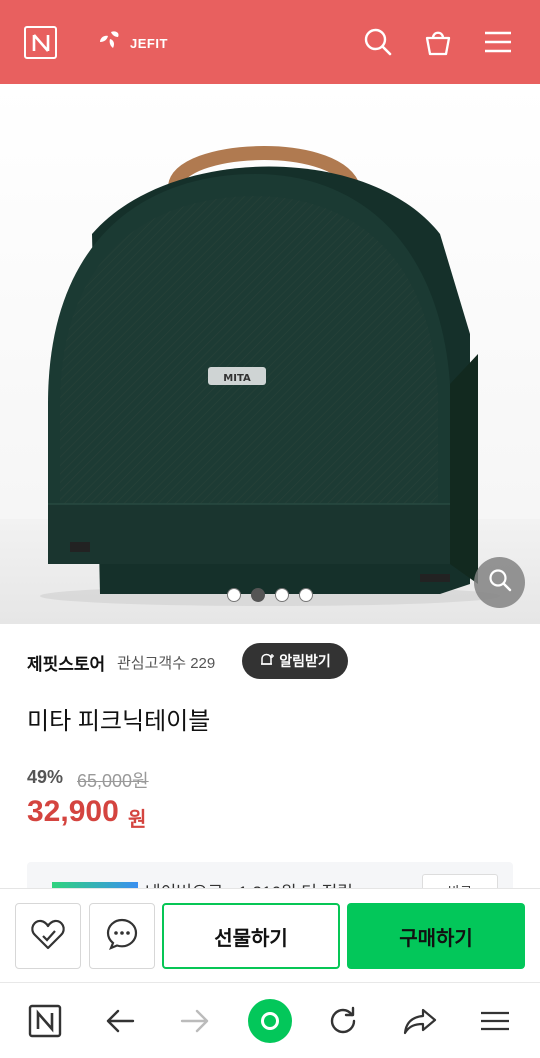  I want to click on browser-toolbar, so click(270, 1020).